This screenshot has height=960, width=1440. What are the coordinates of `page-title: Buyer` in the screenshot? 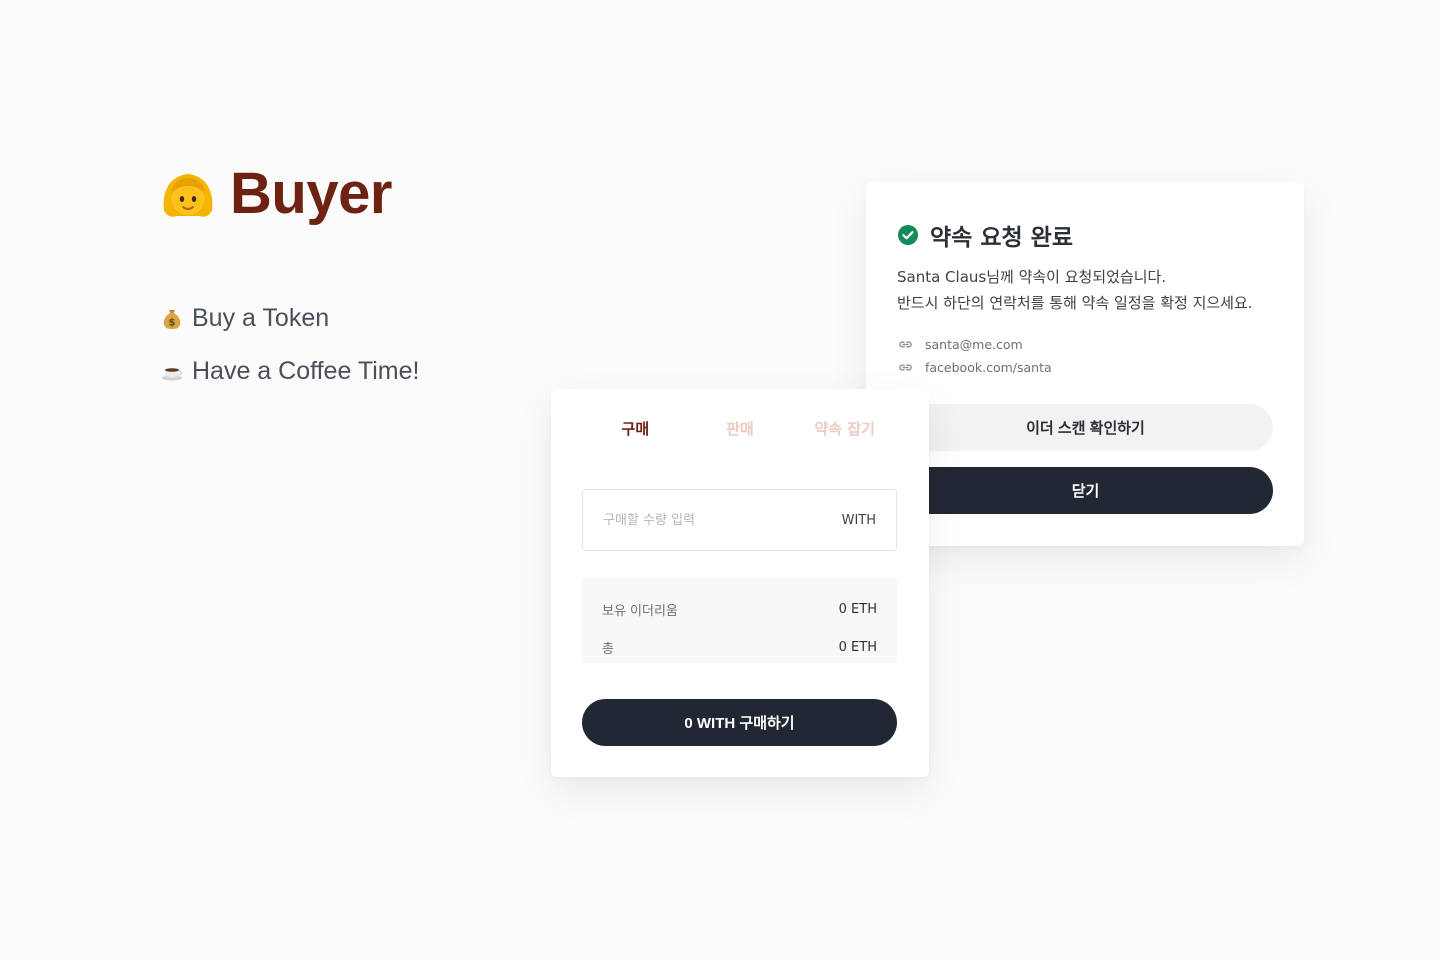 It's located at (311, 193).